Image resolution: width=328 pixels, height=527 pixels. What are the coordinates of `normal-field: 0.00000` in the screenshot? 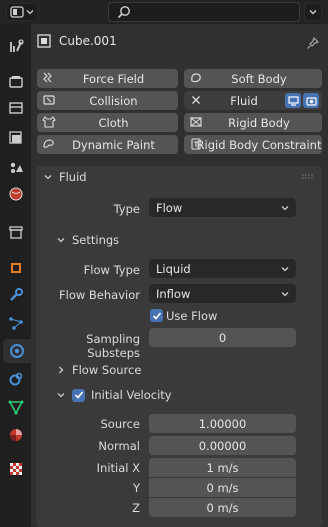 It's located at (222, 445).